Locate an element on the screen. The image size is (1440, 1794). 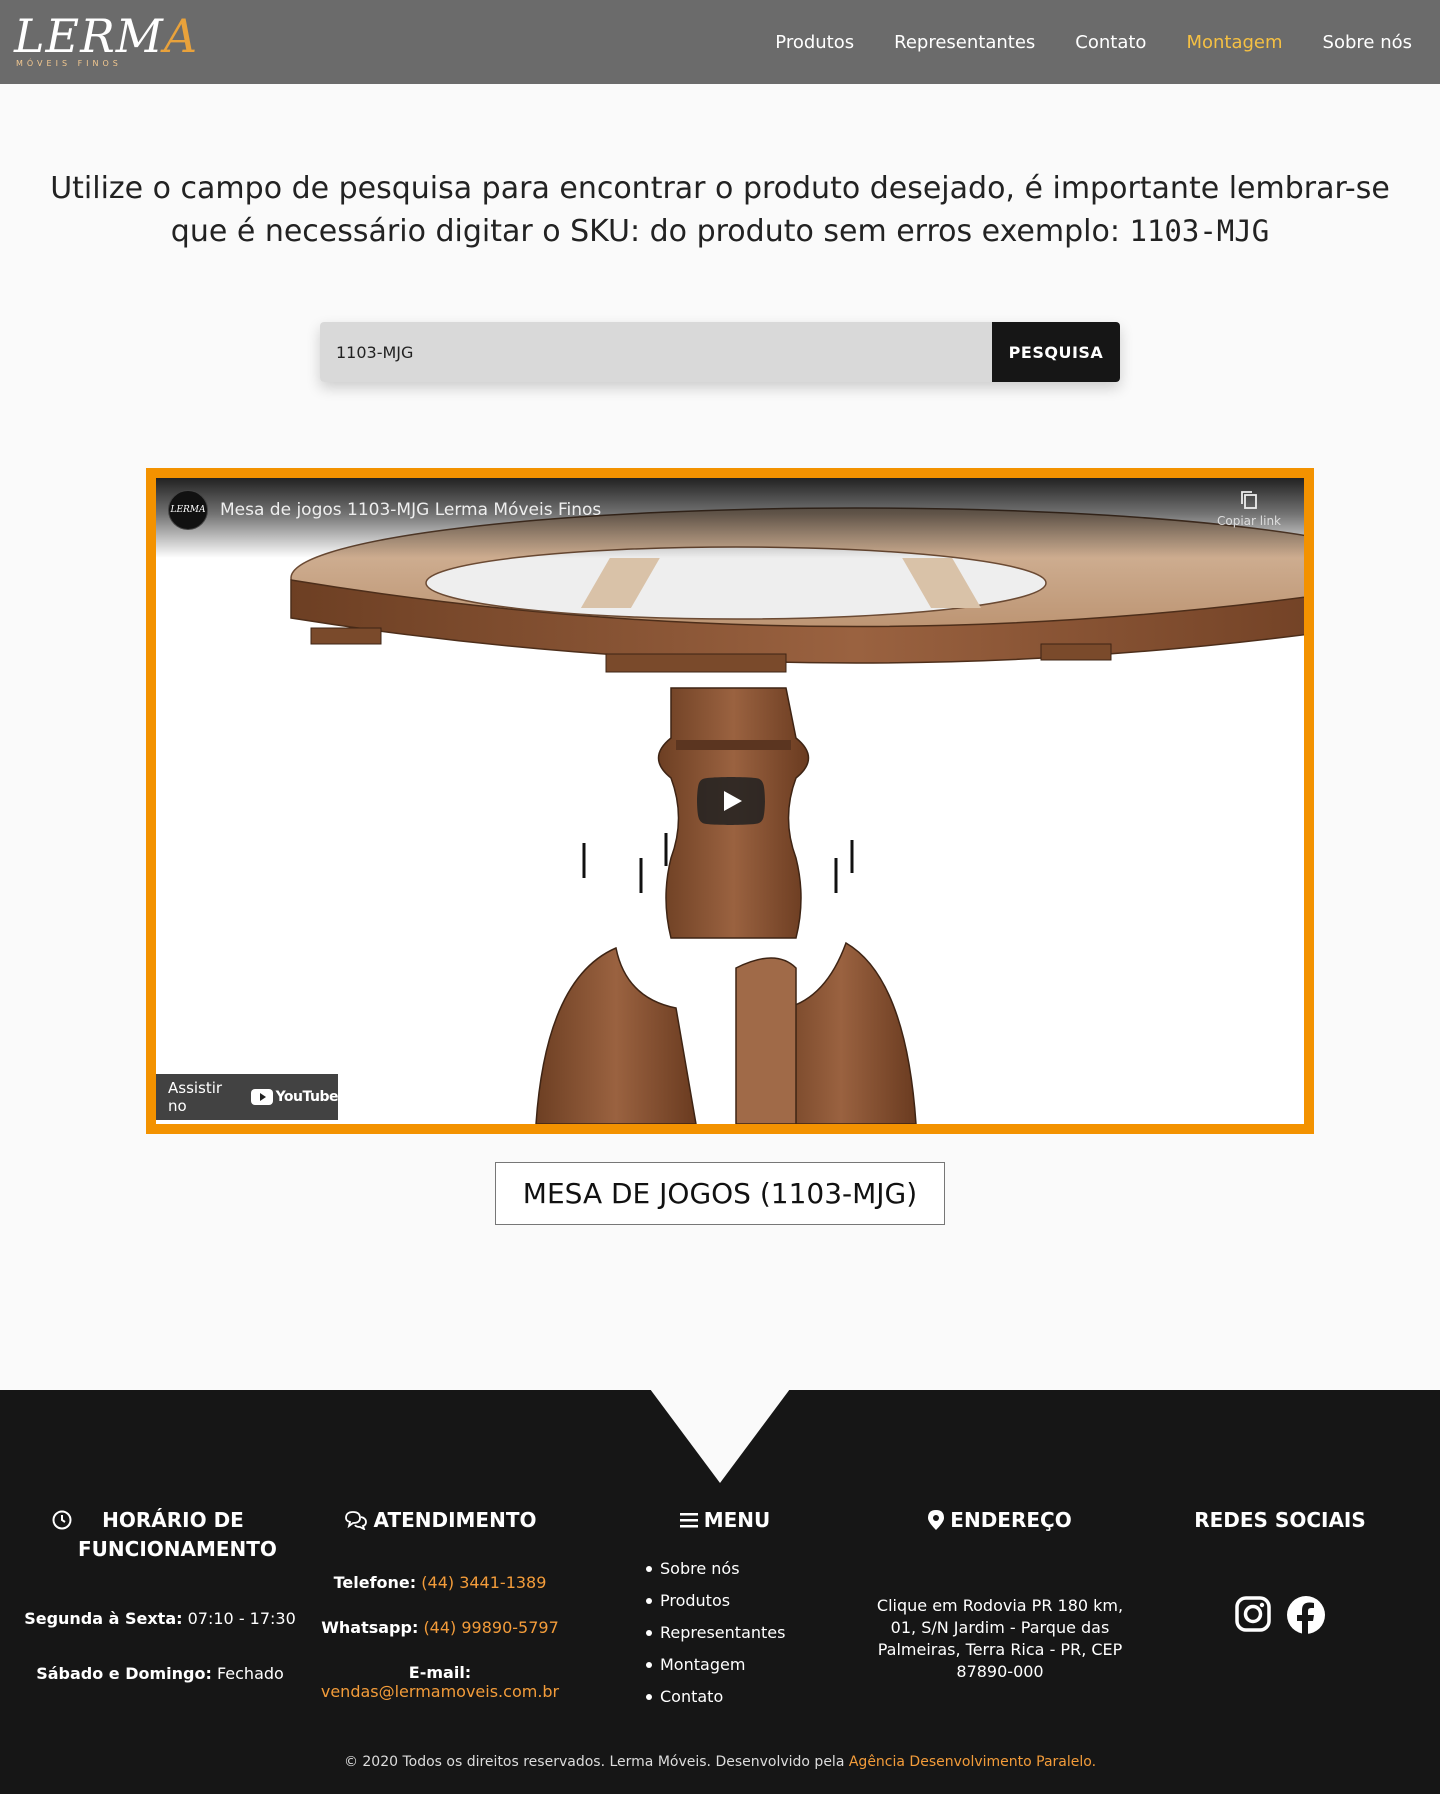
play-icon is located at coordinates (731, 801).